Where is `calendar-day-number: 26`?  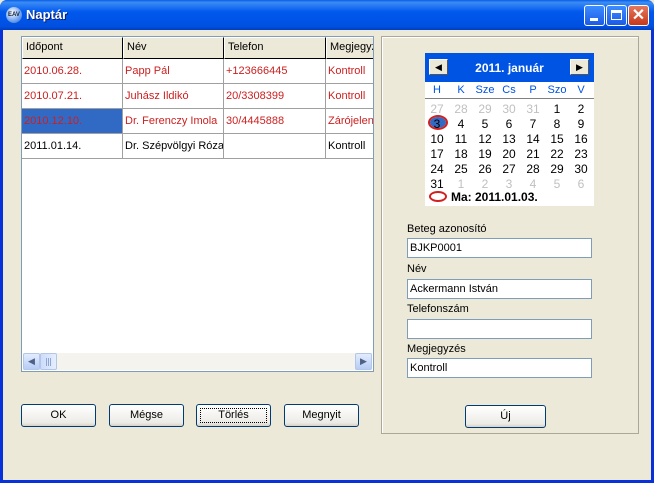
calendar-day-number: 26 is located at coordinates (485, 169).